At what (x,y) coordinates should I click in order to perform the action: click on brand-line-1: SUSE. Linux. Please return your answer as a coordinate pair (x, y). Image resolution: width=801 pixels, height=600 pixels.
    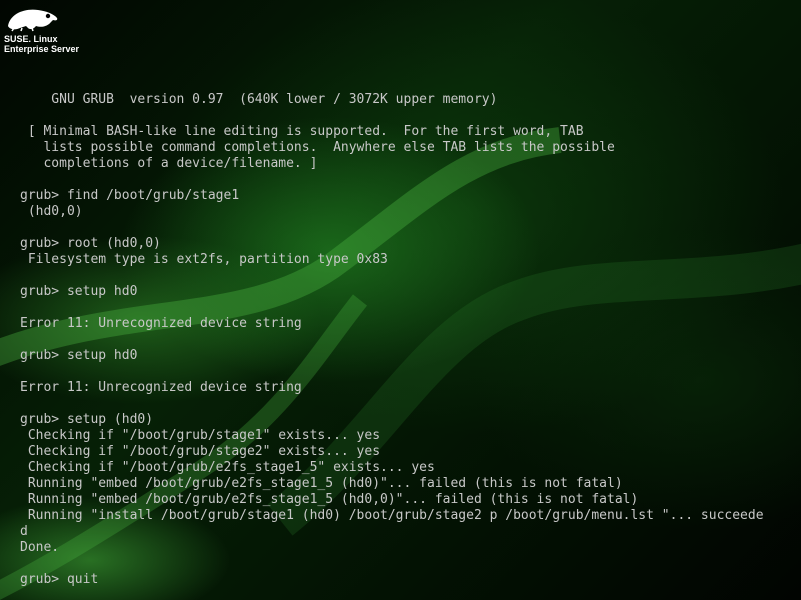
    Looking at the image, I should click on (31, 39).